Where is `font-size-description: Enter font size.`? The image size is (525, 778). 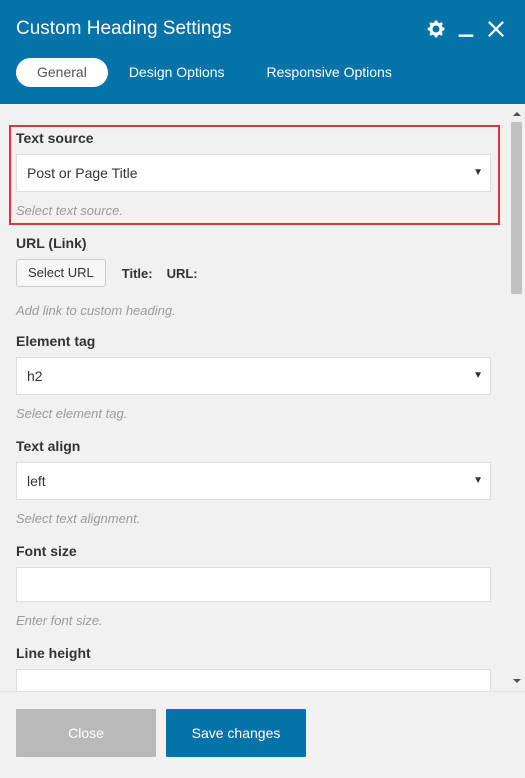 font-size-description: Enter font size. is located at coordinates (59, 620).